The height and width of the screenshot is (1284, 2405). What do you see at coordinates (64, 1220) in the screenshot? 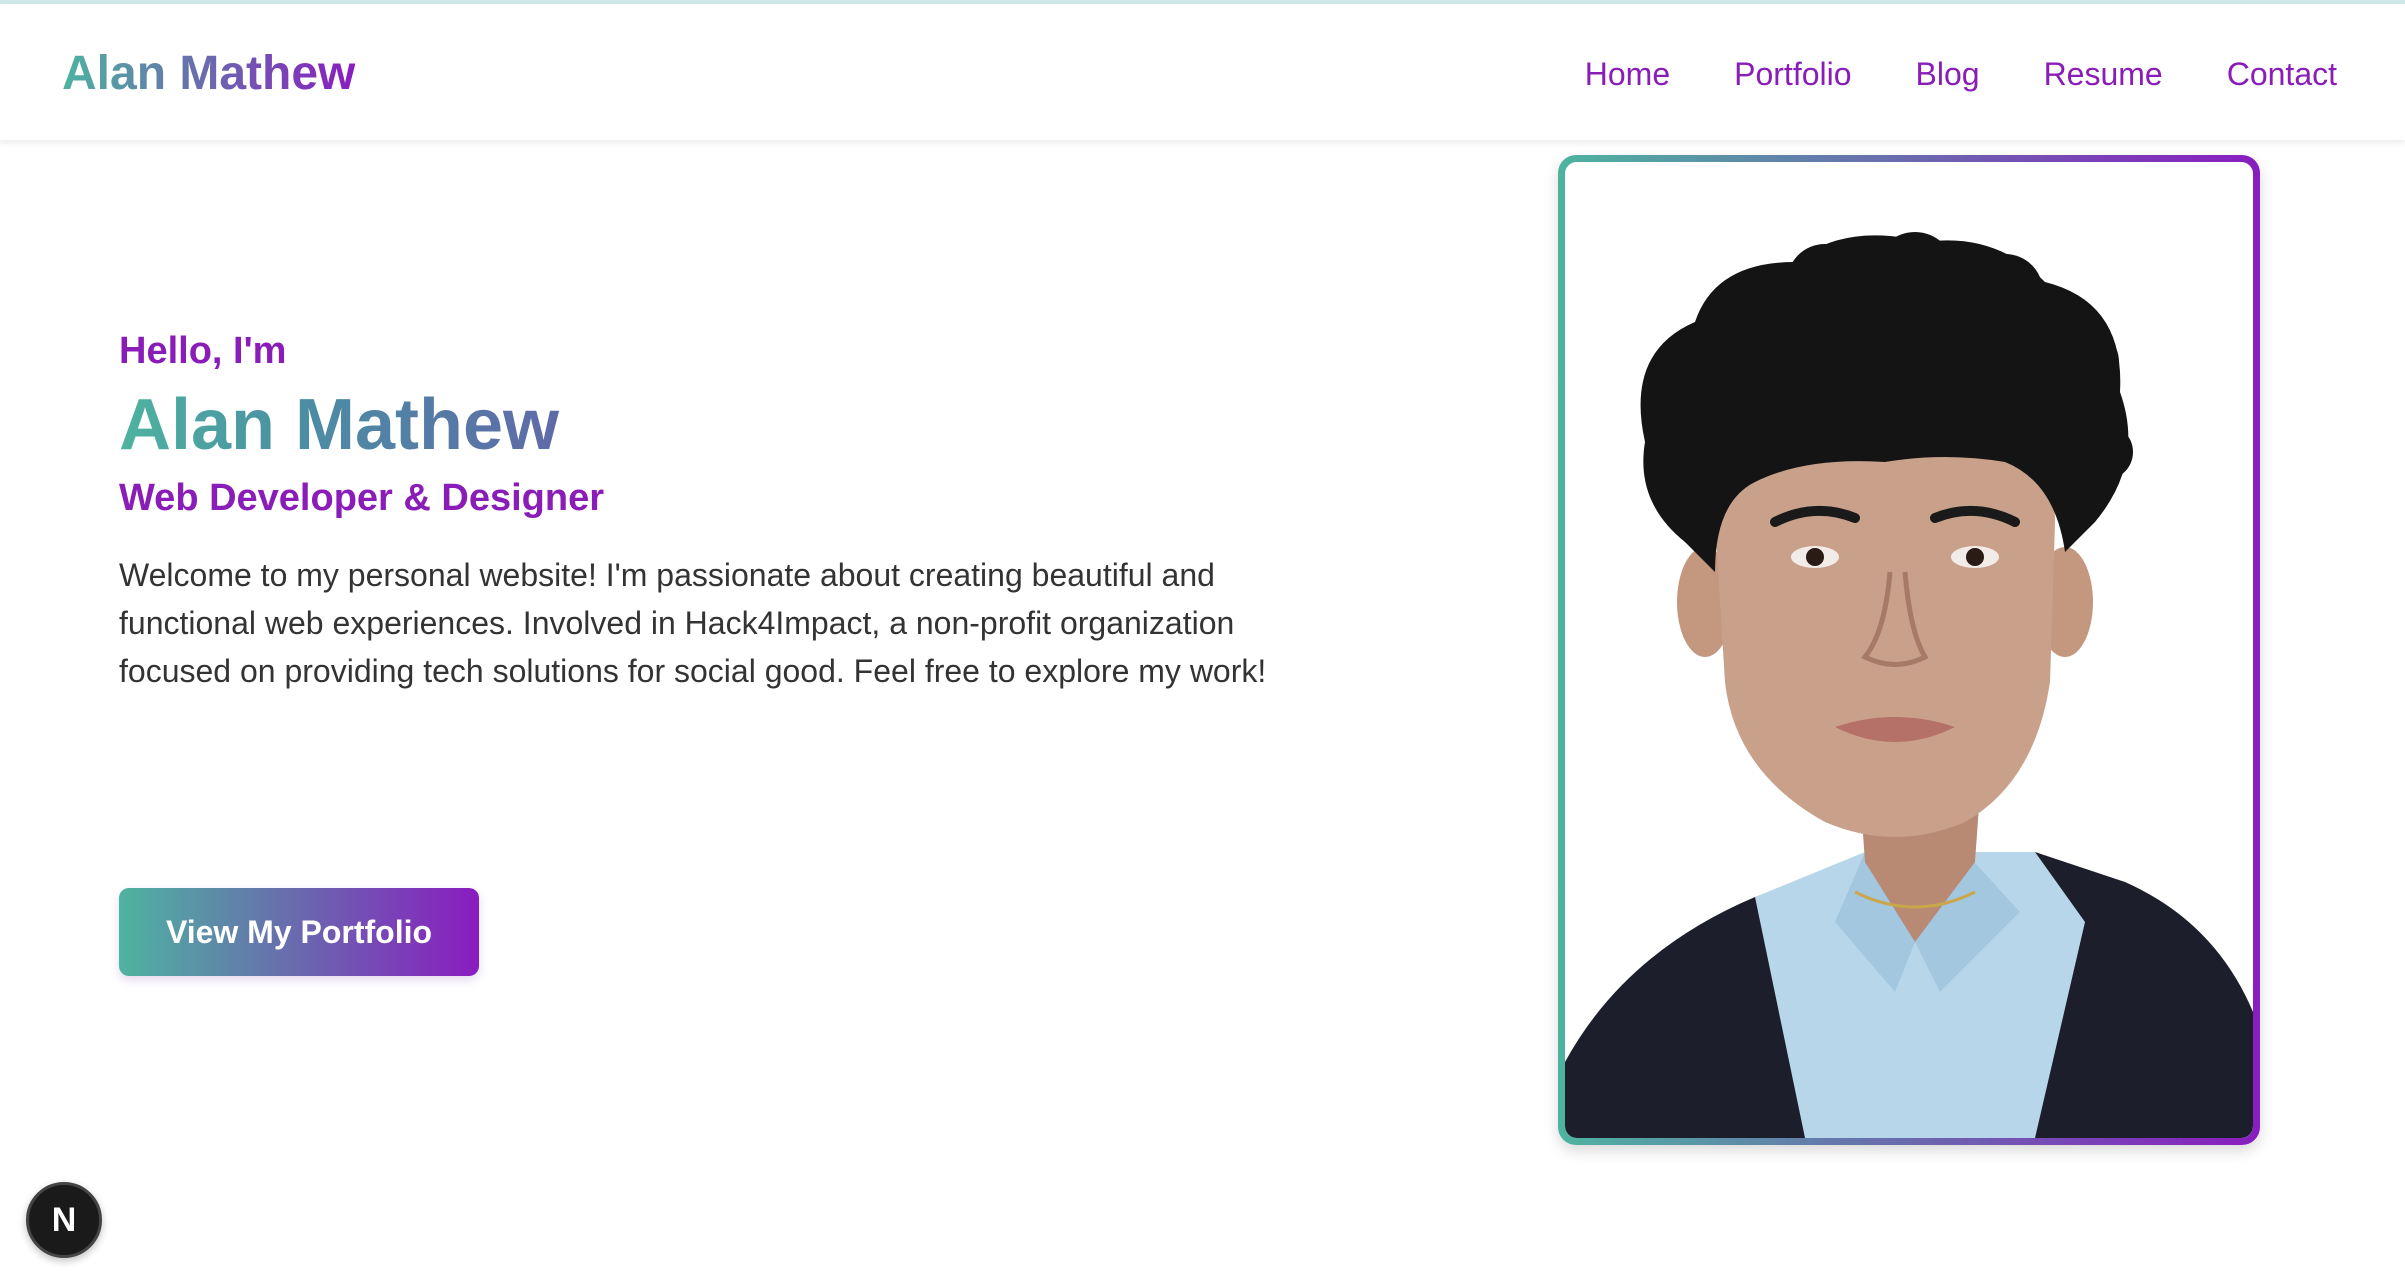
I see `nextjs-icon: N` at bounding box center [64, 1220].